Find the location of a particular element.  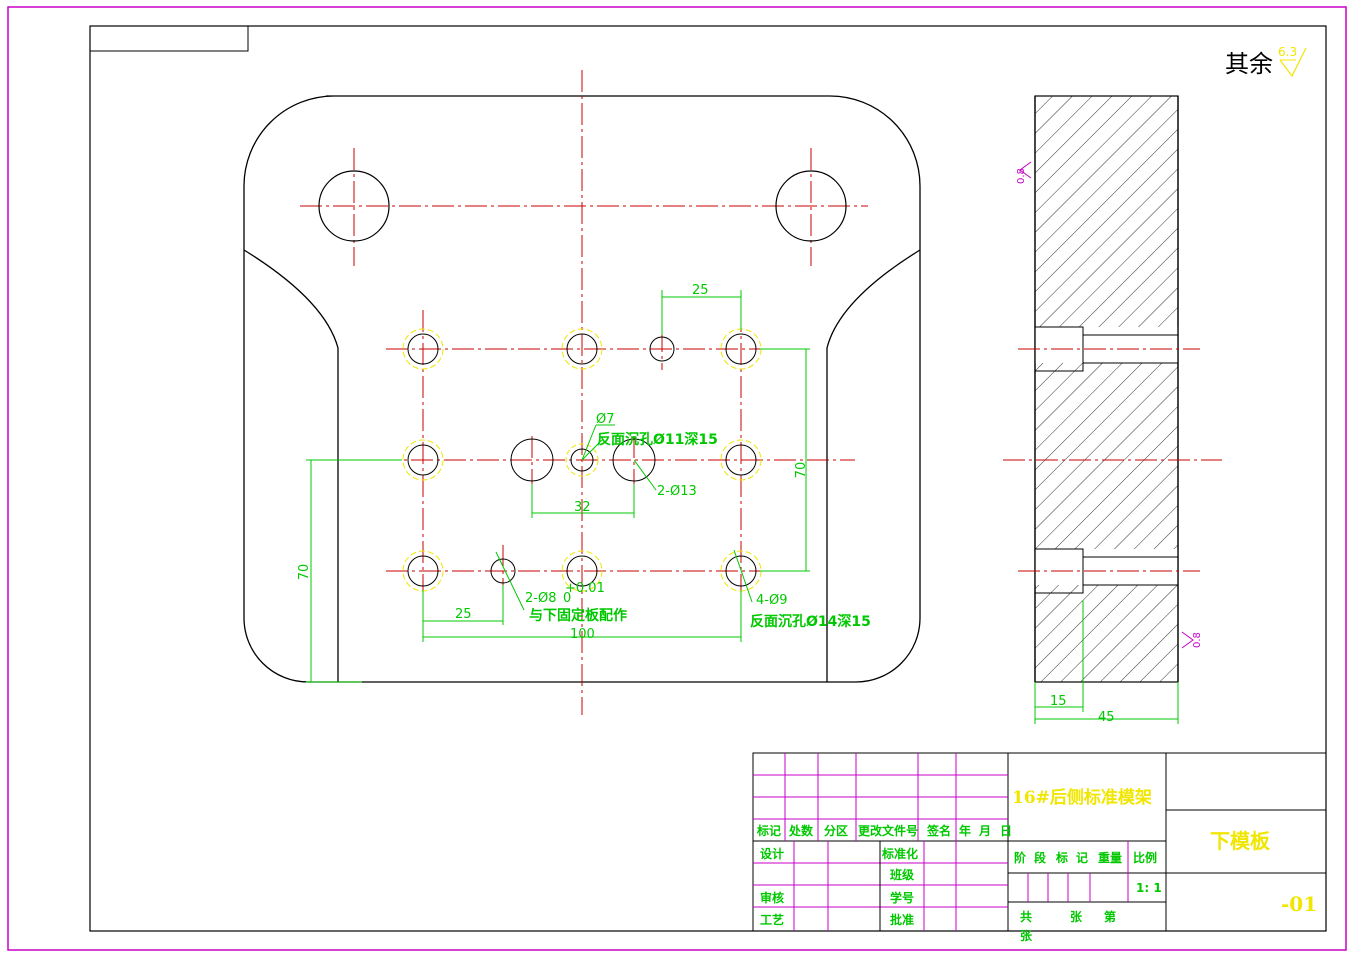

tb-design: 设计 is located at coordinates (772, 853).